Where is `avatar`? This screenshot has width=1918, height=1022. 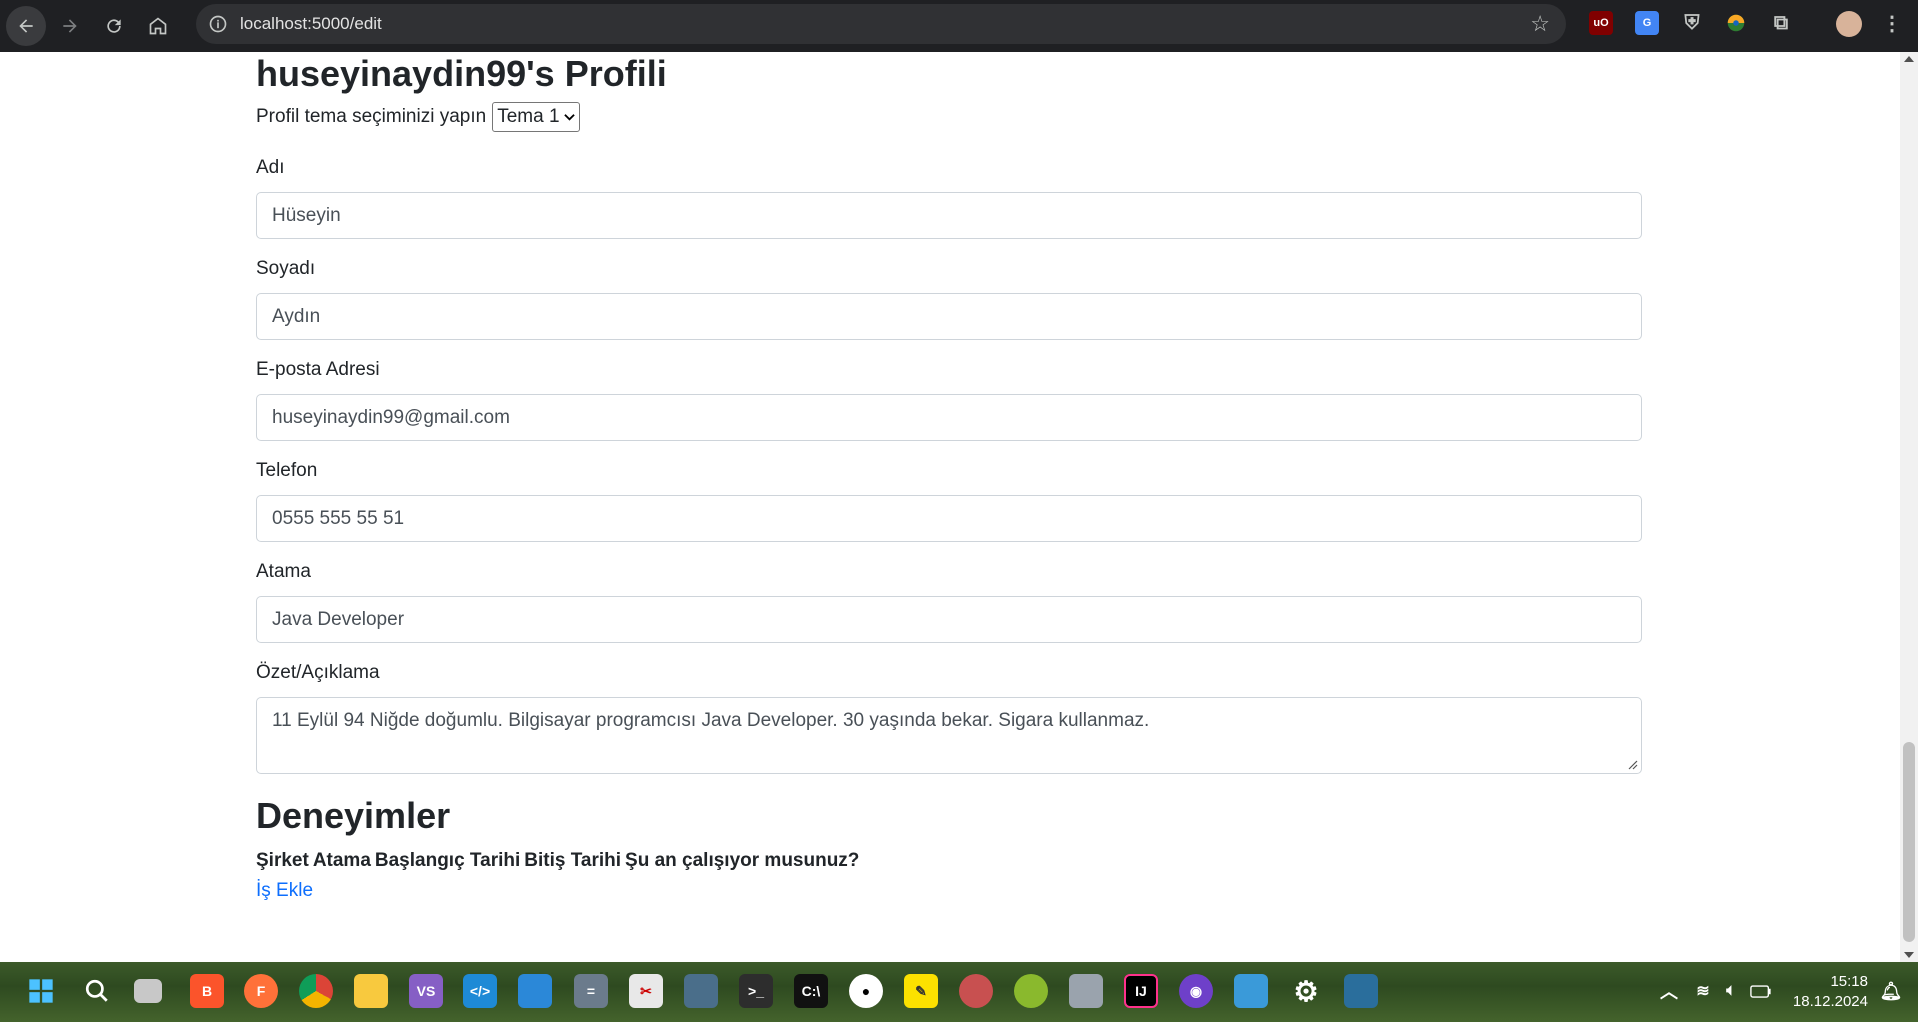
avatar is located at coordinates (1849, 24).